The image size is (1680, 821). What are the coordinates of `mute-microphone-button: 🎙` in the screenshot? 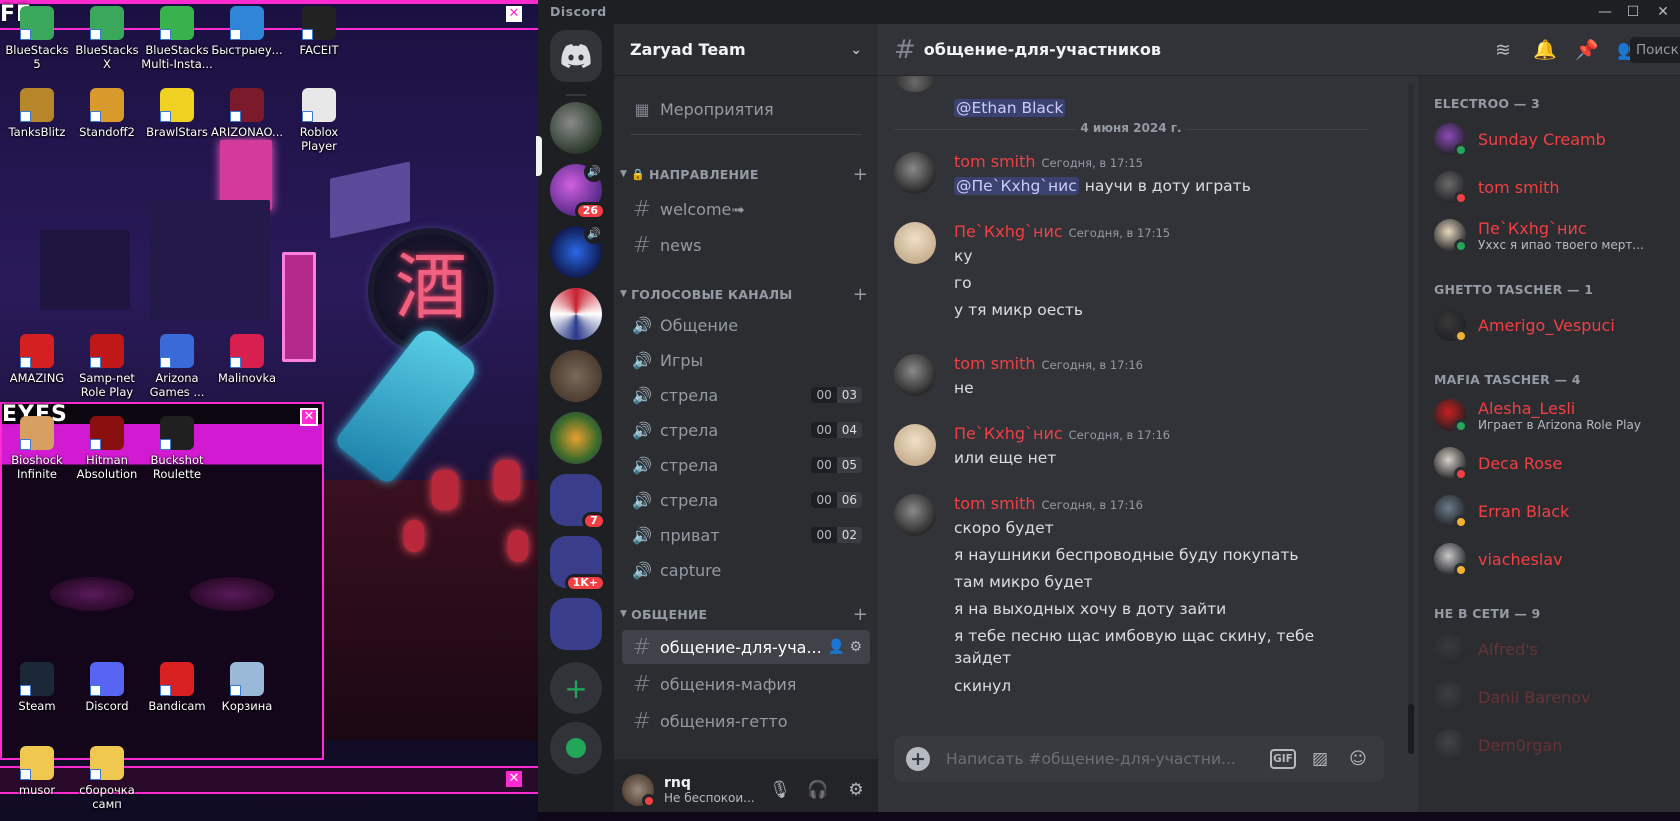 It's located at (780, 790).